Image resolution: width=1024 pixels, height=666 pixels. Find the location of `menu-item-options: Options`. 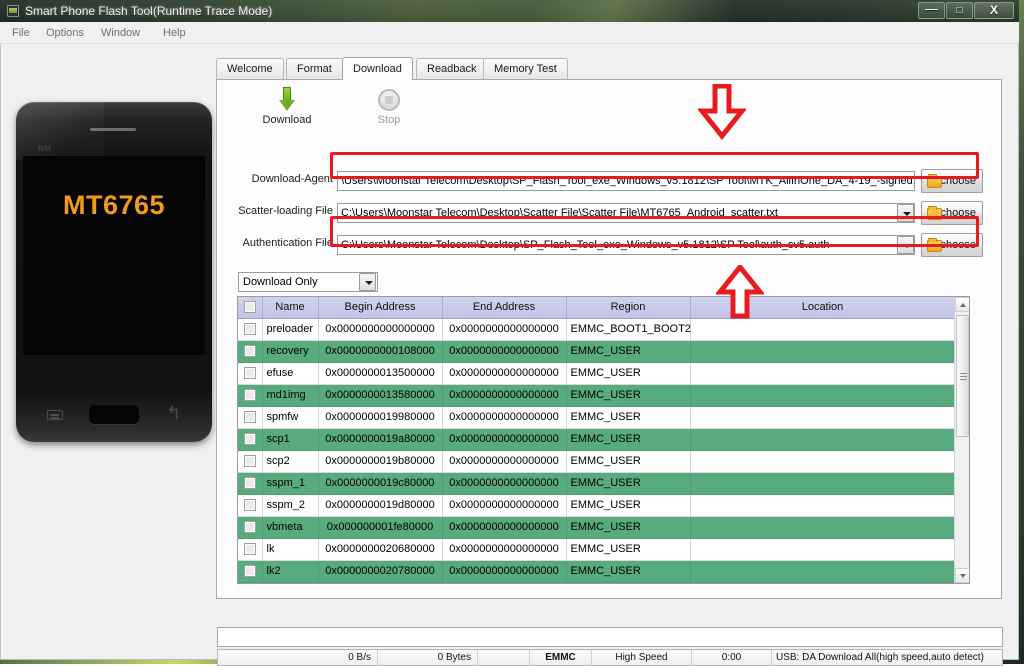

menu-item-options: Options is located at coordinates (65, 33).